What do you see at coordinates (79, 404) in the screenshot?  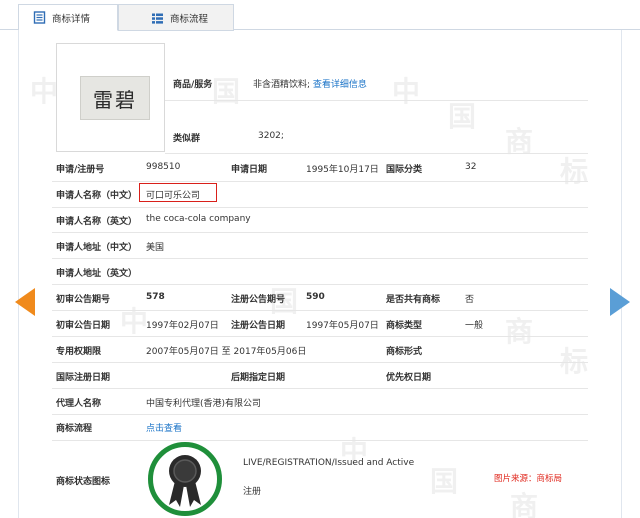 I see `agent-label: 代理人名称` at bounding box center [79, 404].